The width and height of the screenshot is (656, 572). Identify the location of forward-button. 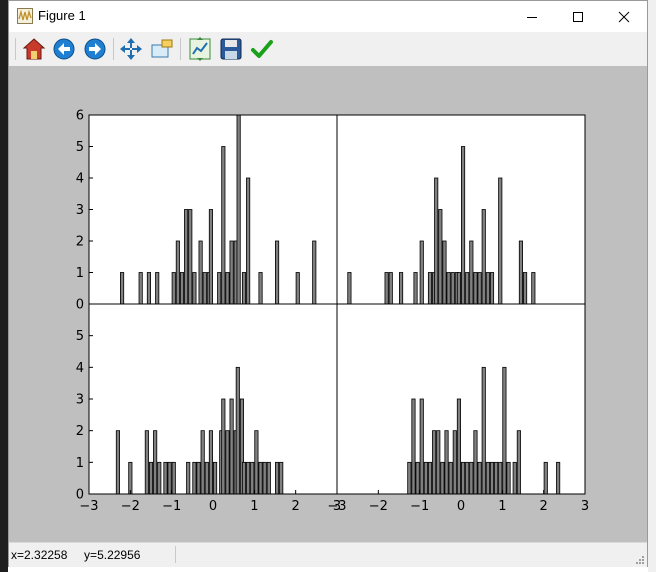
(95, 49).